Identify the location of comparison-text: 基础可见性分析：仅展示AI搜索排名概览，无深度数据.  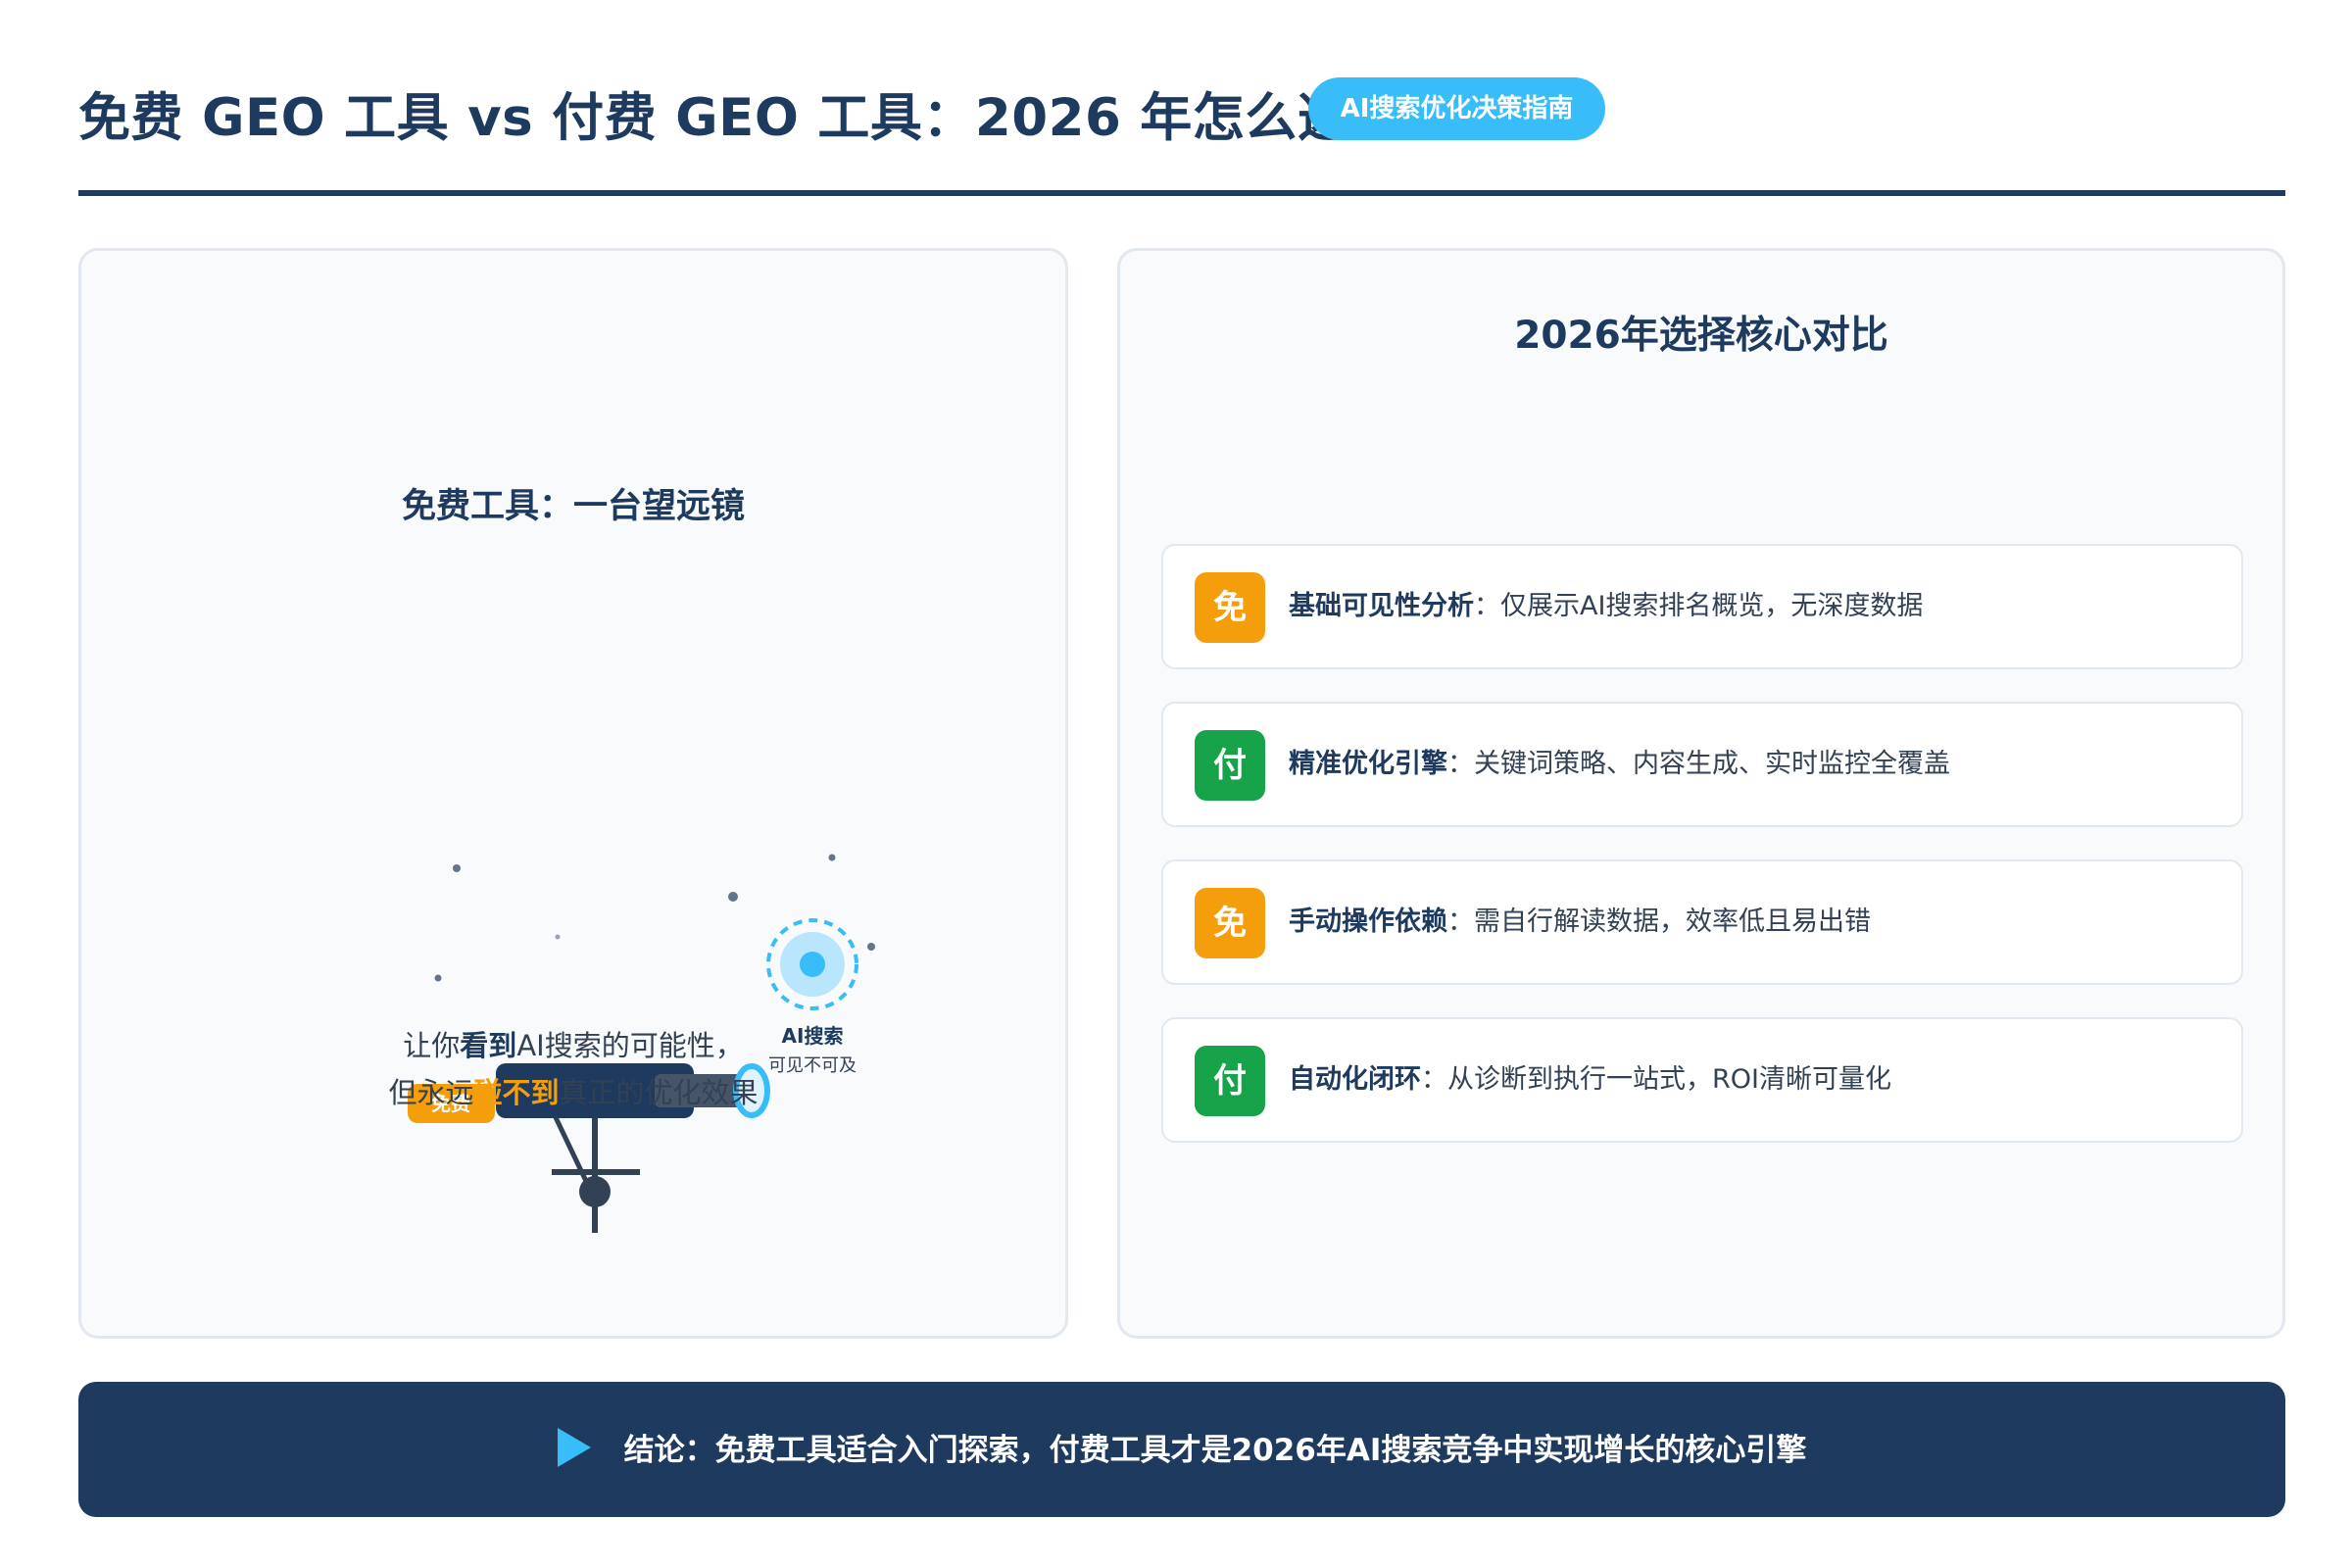
(1606, 606).